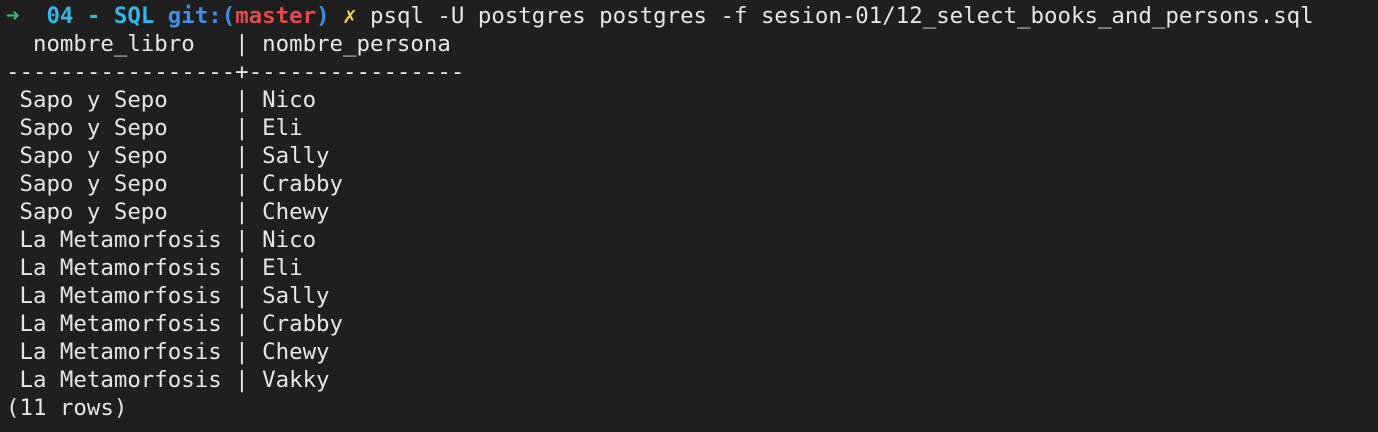  What do you see at coordinates (175, 184) in the screenshot?
I see `table-row: Sapo y Sepo | Crabby` at bounding box center [175, 184].